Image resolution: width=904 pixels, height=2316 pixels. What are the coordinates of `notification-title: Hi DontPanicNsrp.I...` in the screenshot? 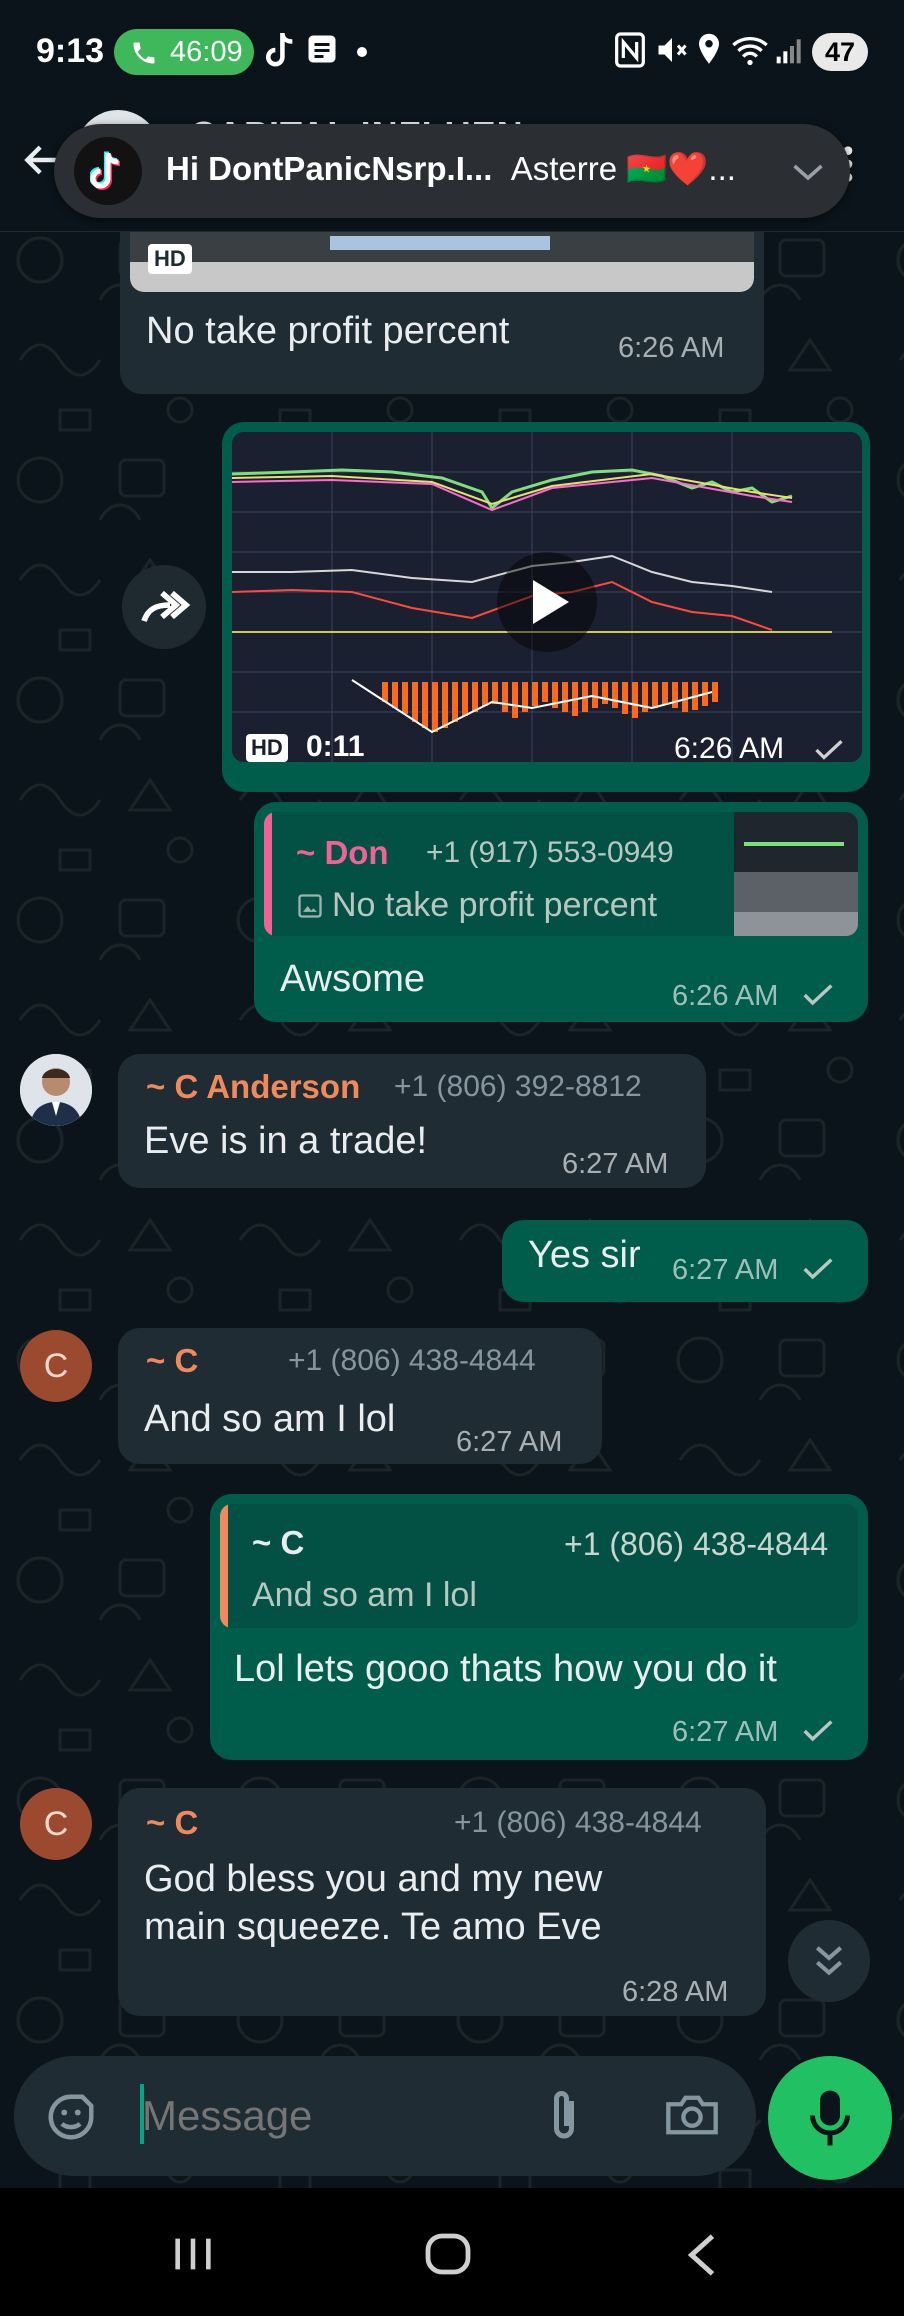 It's located at (329, 168).